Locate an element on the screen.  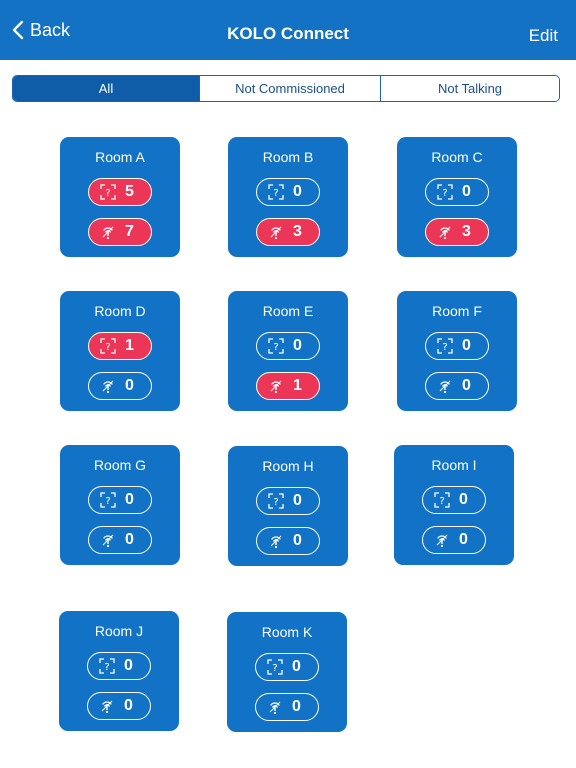
room-card-room-h: Room H? 0 0 is located at coordinates (288, 506).